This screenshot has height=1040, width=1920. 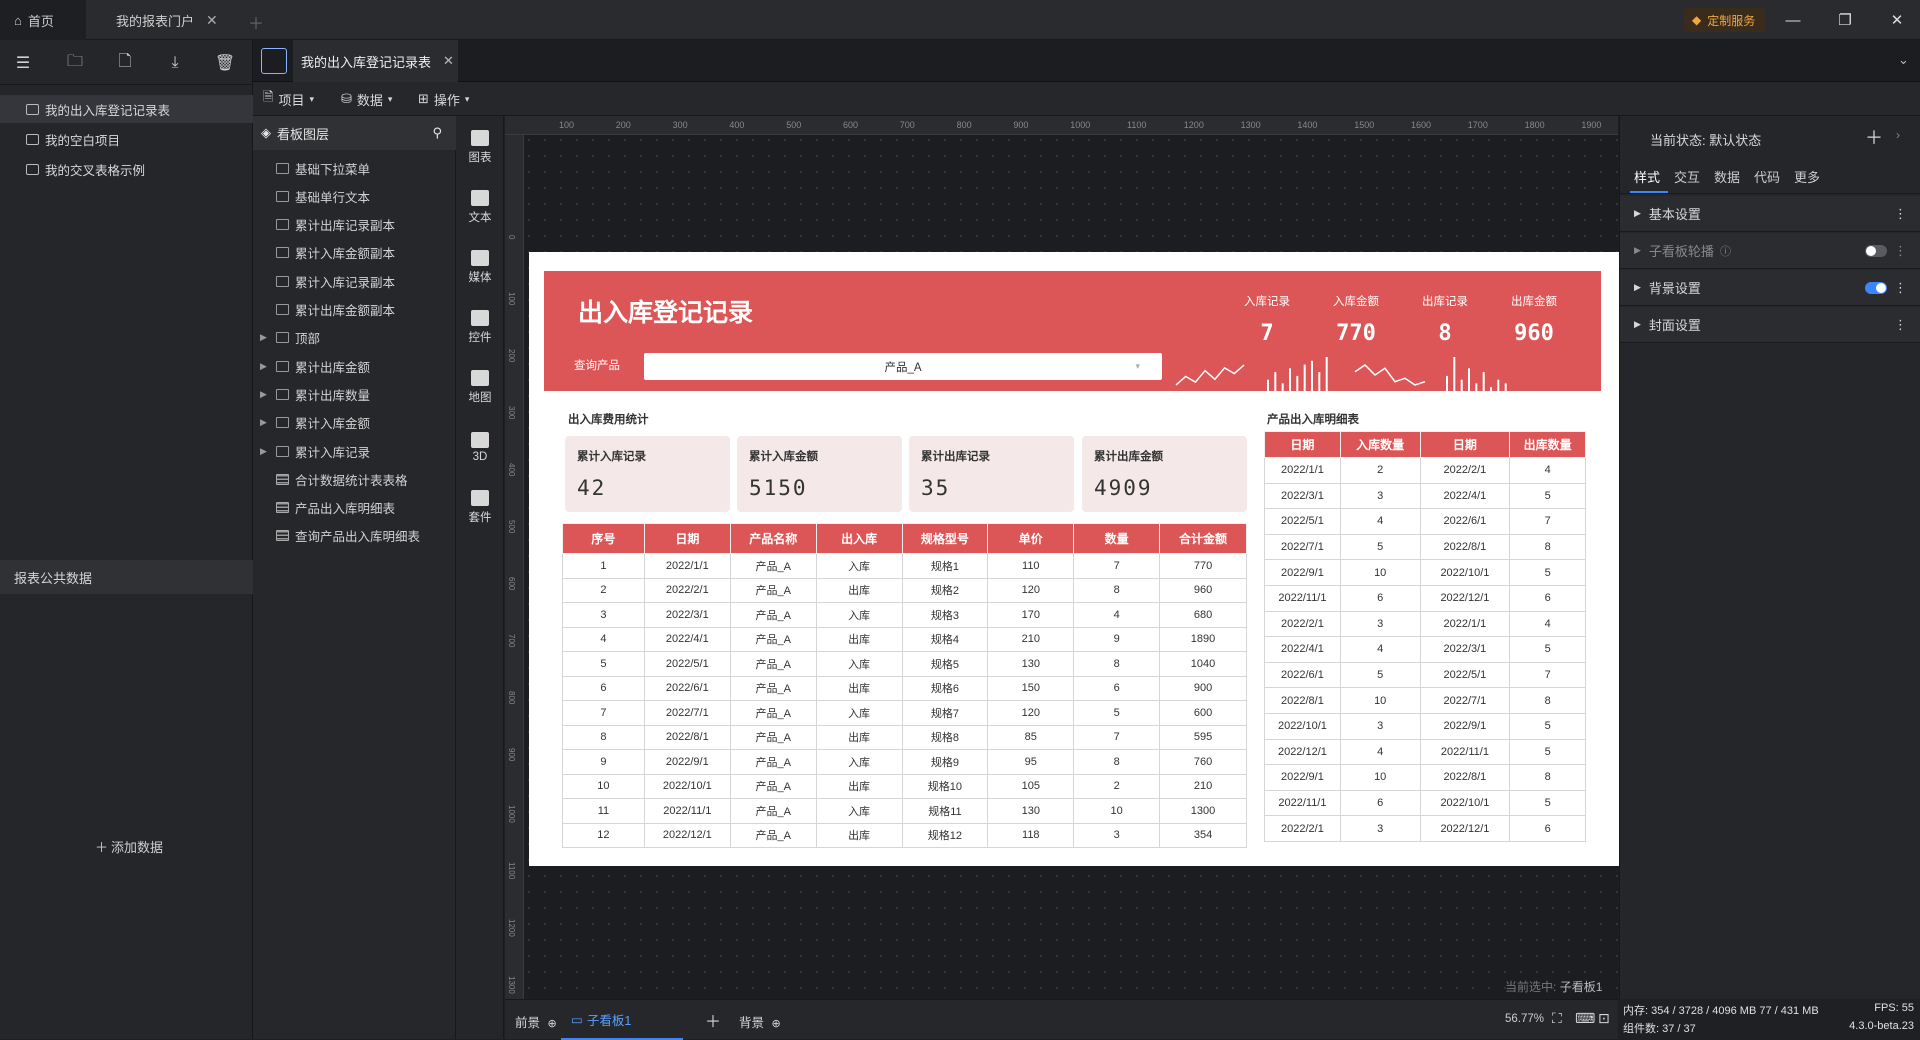 What do you see at coordinates (1874, 137) in the screenshot?
I see `add-state-icon: ＋` at bounding box center [1874, 137].